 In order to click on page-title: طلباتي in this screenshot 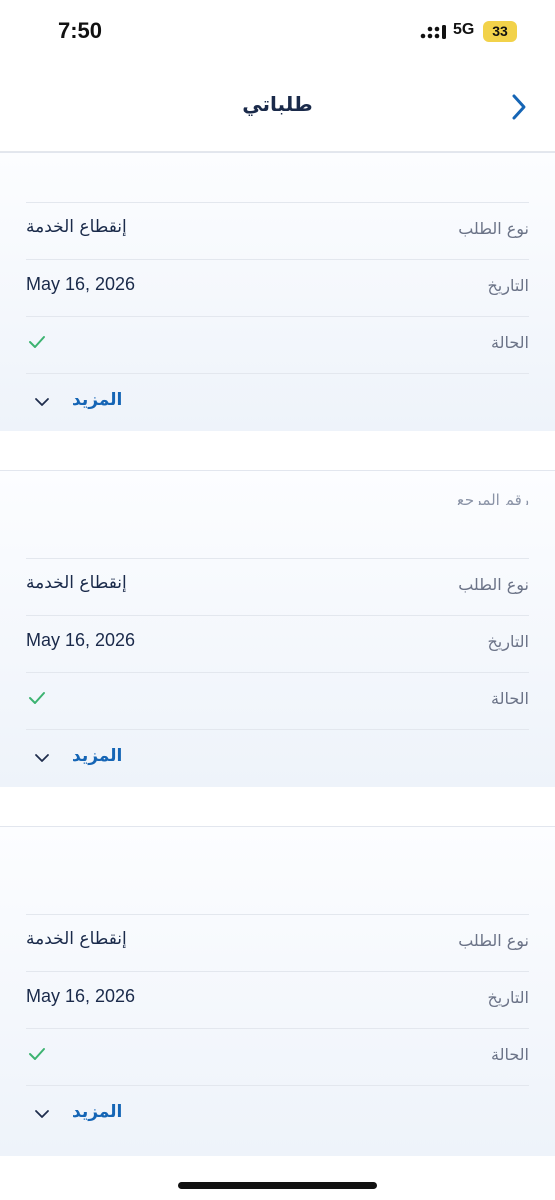, I will do `click(277, 104)`.